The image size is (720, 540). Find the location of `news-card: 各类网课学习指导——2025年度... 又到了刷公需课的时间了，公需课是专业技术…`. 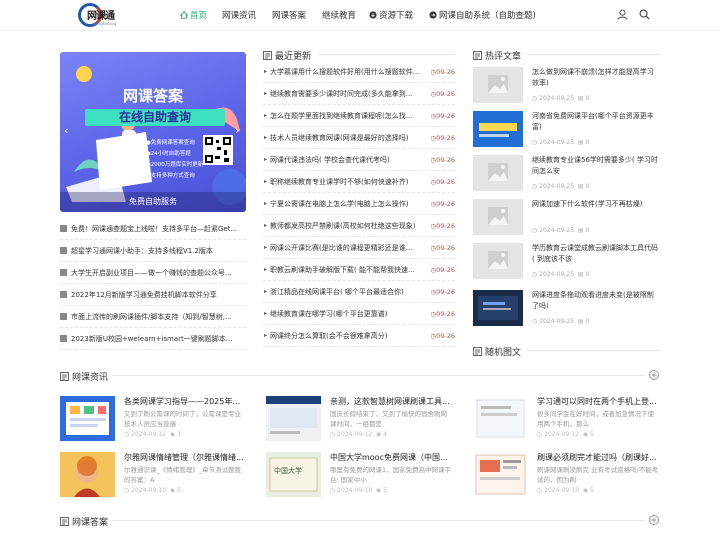

news-card: 各类网课学习指导——2025年度... 又到了刷公需课的时间了，公需课是专业技术… is located at coordinates (153, 423).